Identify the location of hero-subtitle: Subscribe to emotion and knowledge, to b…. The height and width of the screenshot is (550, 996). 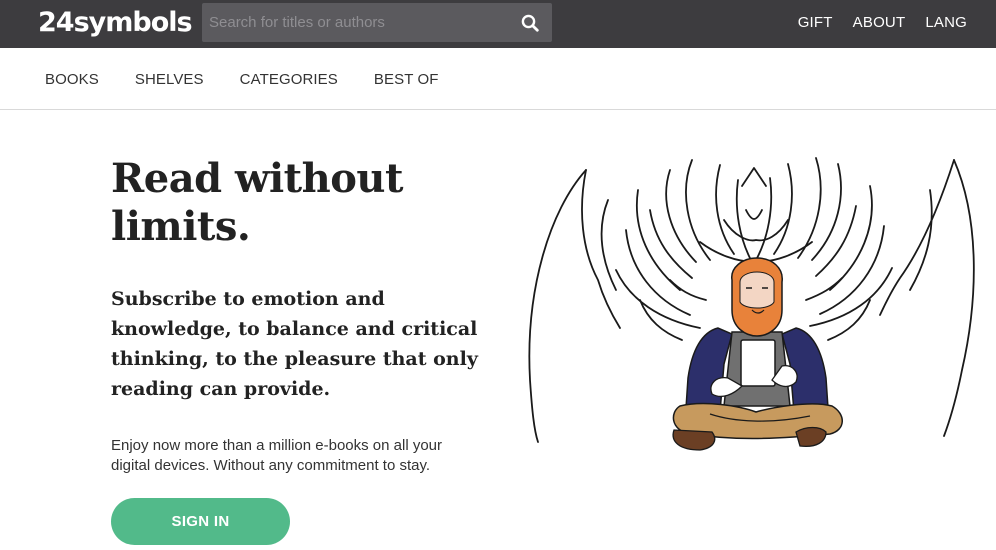
(294, 344).